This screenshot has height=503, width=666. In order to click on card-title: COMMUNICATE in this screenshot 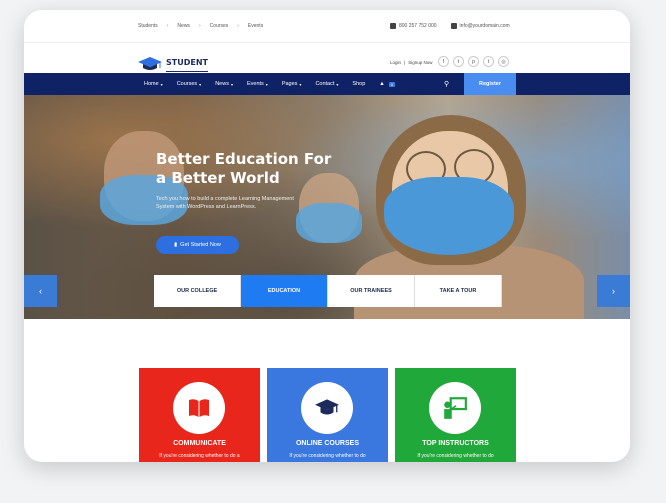, I will do `click(199, 443)`.